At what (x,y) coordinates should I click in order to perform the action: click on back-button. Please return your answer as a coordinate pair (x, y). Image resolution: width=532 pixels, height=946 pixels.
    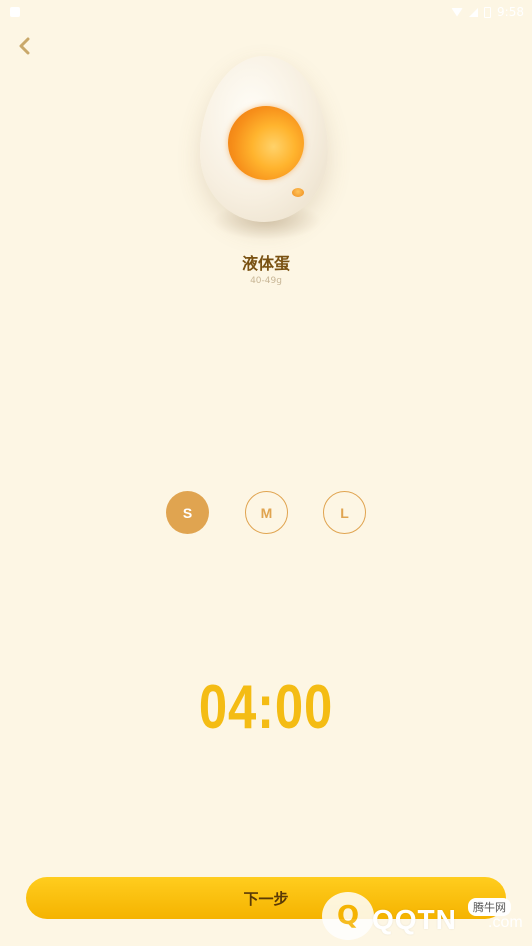
    Looking at the image, I should click on (24, 46).